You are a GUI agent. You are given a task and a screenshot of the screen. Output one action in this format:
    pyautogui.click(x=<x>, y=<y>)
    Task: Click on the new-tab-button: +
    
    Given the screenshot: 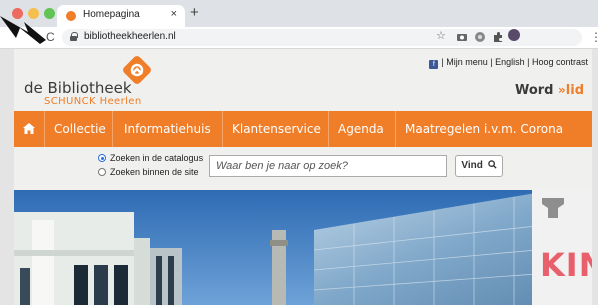 What is the action you would take?
    pyautogui.click(x=194, y=12)
    